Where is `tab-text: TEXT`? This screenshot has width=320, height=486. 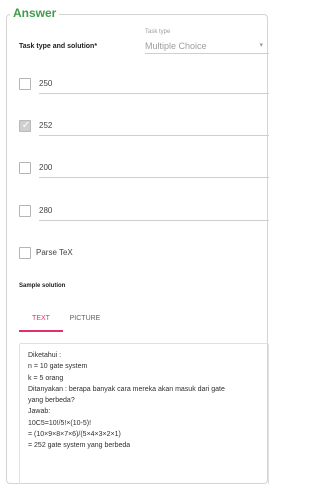
tab-text: TEXT is located at coordinates (41, 320).